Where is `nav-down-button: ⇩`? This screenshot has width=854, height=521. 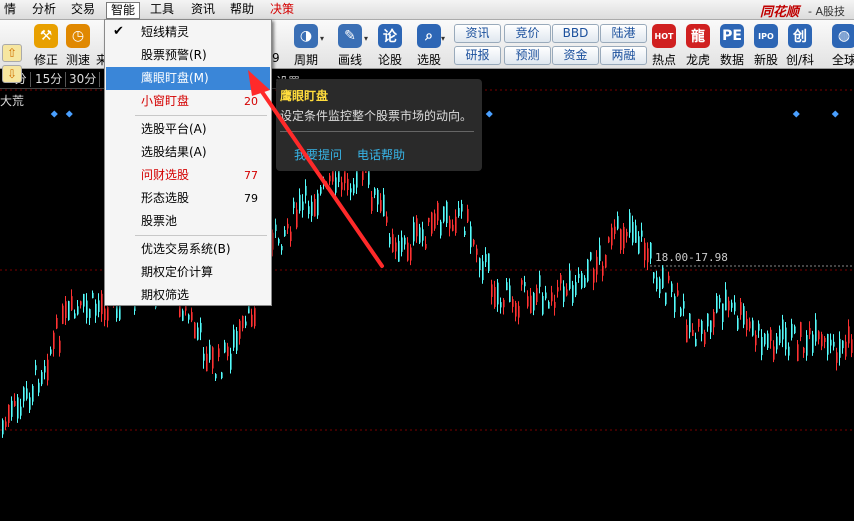 nav-down-button: ⇩ is located at coordinates (12, 74).